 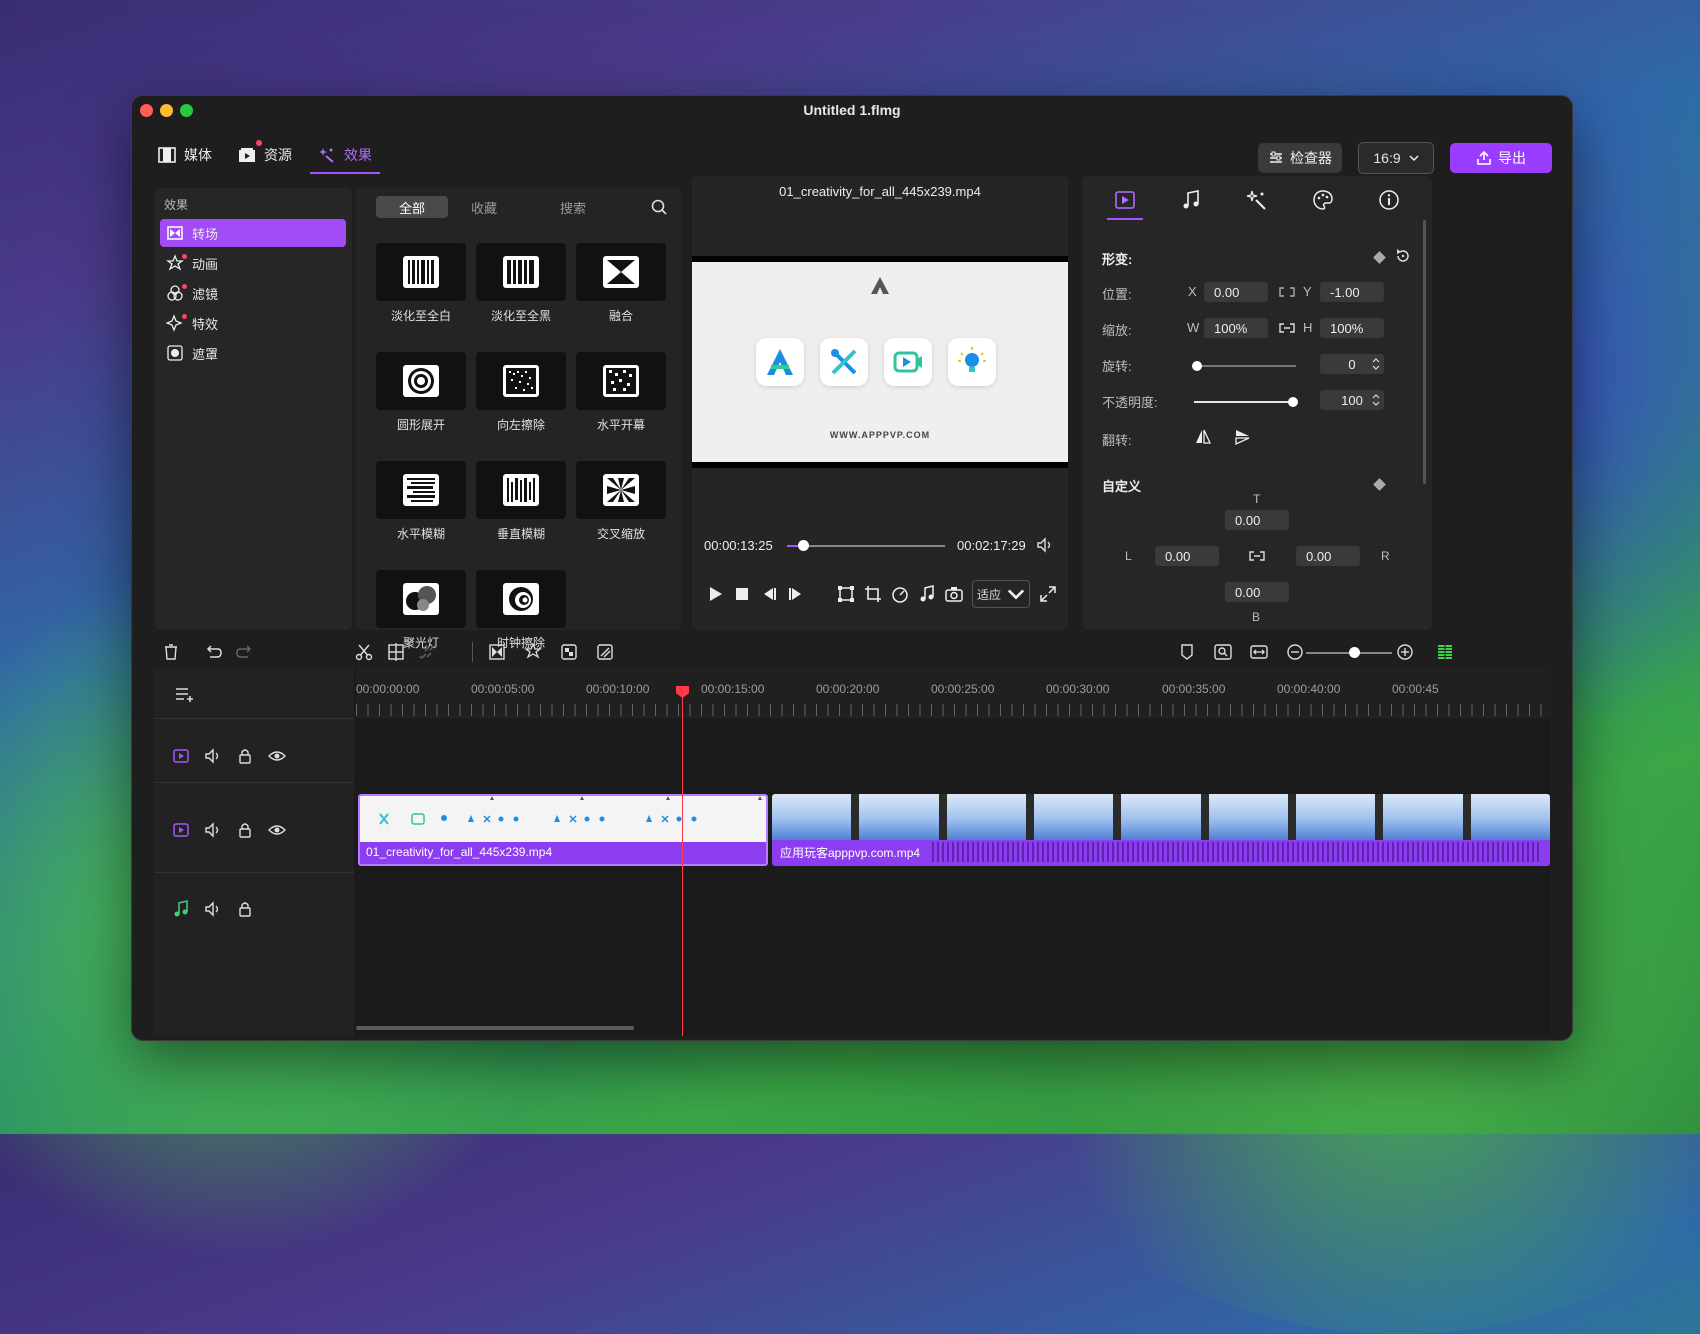 What do you see at coordinates (900, 594) in the screenshot?
I see `speed-icon` at bounding box center [900, 594].